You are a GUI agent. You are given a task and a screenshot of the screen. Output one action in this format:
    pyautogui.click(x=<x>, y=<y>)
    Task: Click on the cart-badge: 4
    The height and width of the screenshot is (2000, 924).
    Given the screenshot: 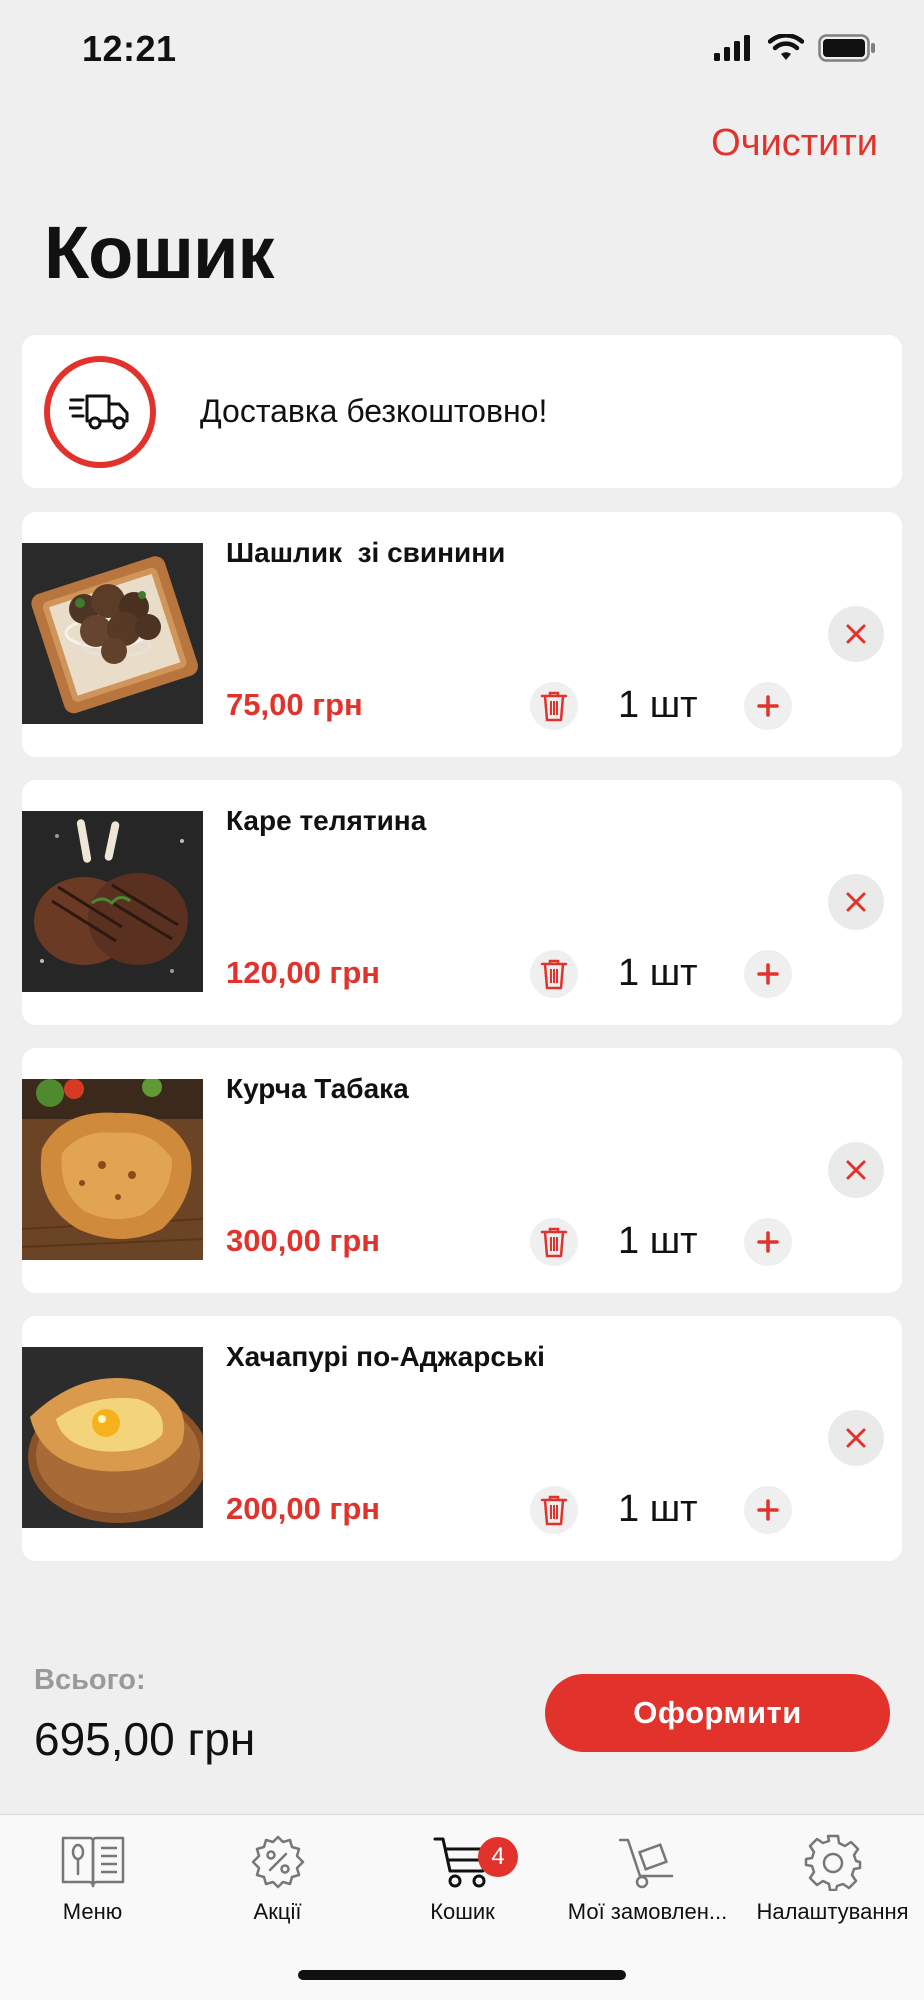 What is the action you would take?
    pyautogui.click(x=498, y=1857)
    